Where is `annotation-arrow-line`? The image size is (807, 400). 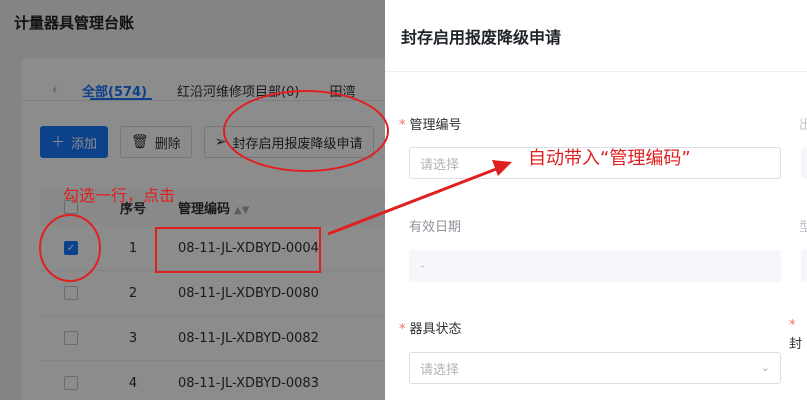 annotation-arrow-line is located at coordinates (416, 200).